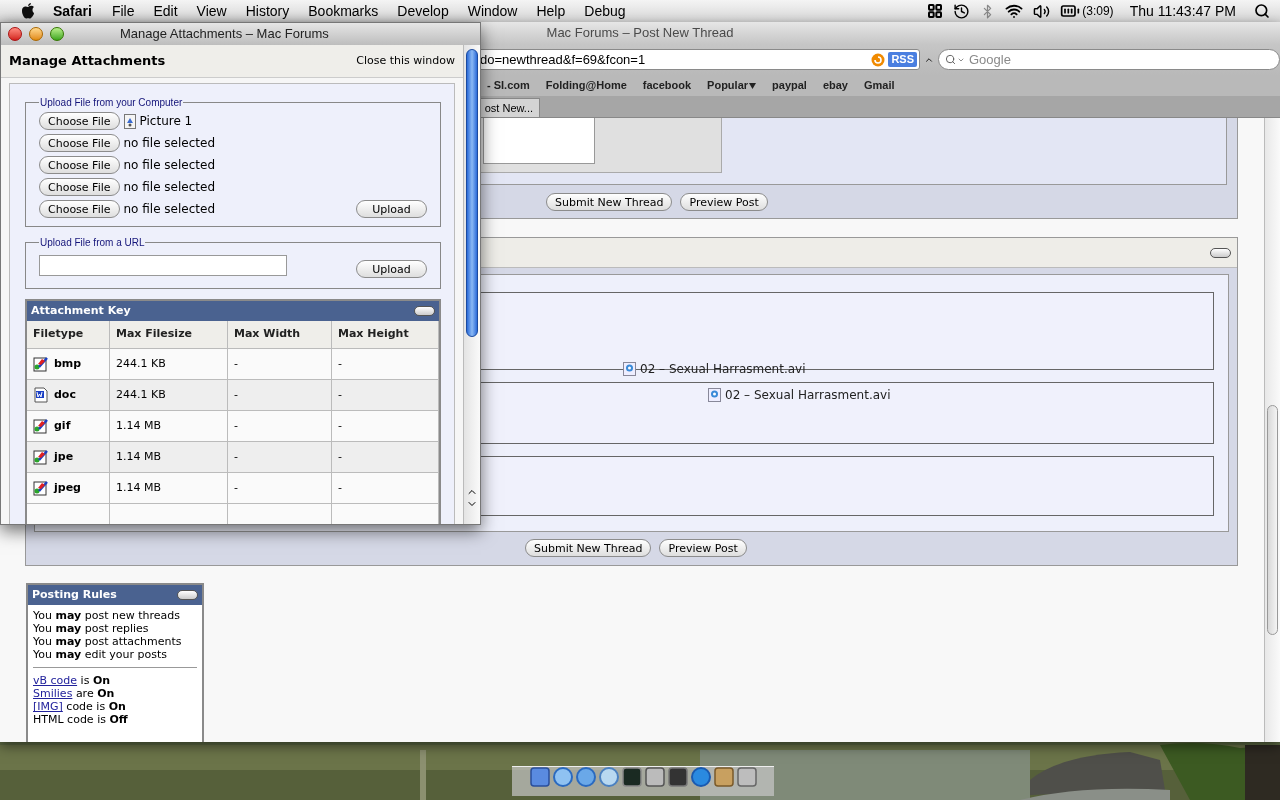  I want to click on table-cell-text: doc, so click(65, 394).